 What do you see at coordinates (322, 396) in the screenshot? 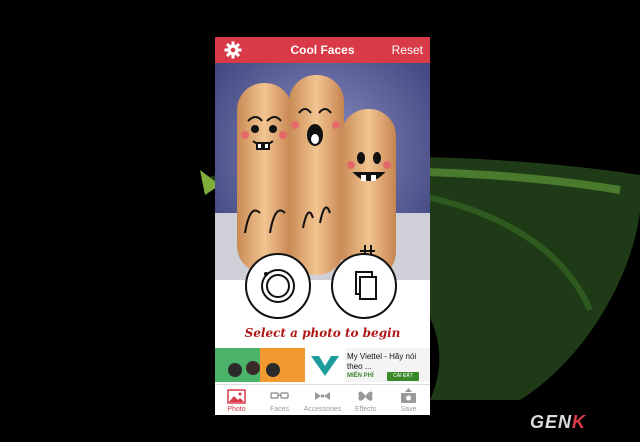
I see `bowtie-icon` at bounding box center [322, 396].